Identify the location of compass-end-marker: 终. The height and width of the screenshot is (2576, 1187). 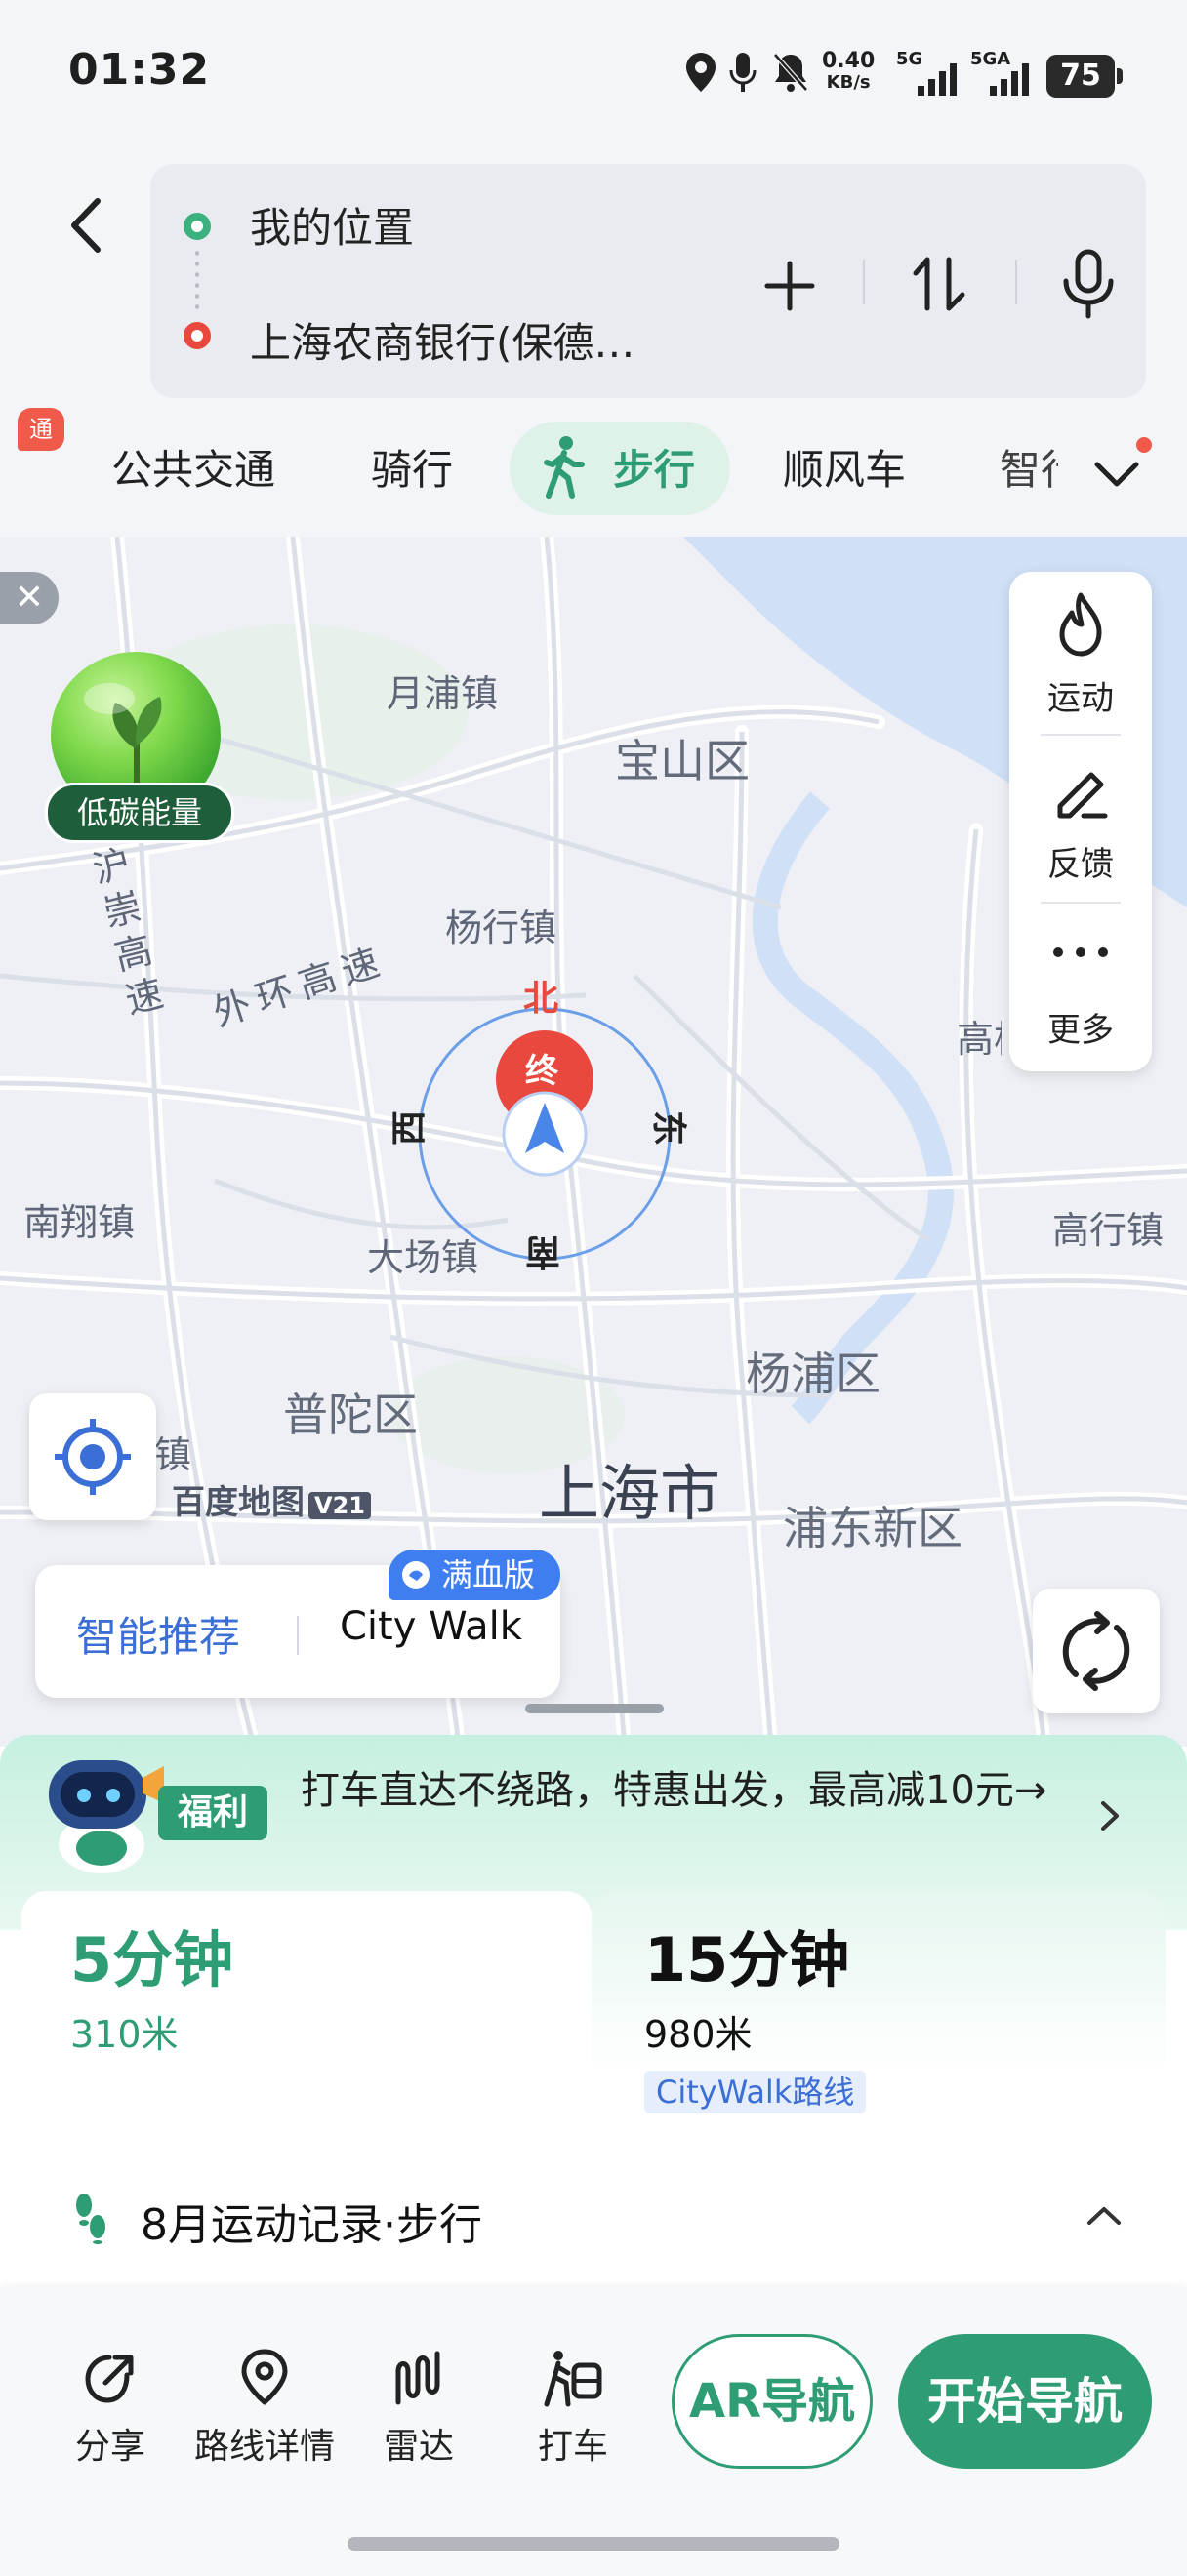
(541, 1071).